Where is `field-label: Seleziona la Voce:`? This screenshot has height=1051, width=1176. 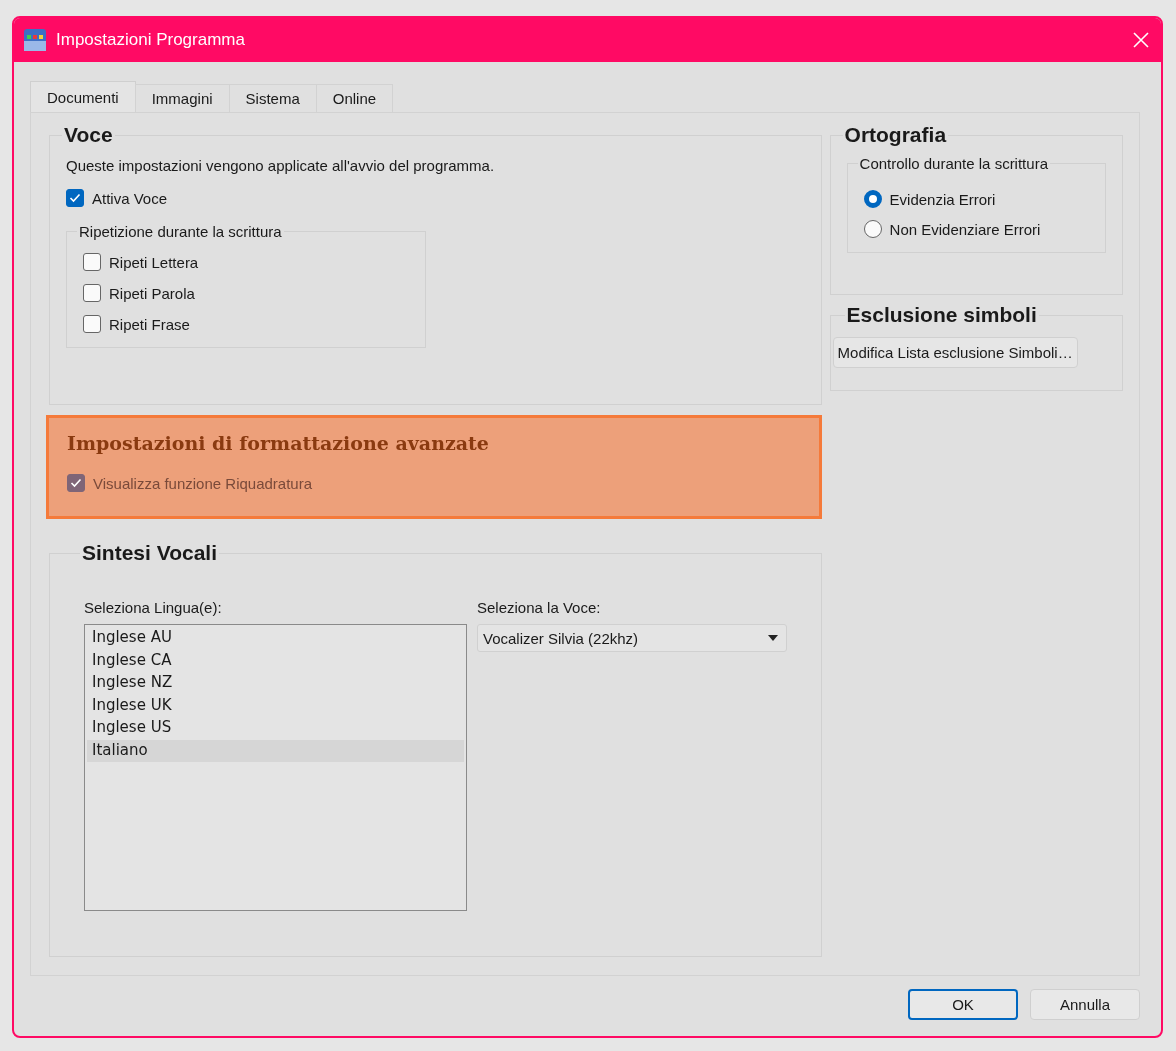 field-label: Seleziona la Voce: is located at coordinates (539, 607).